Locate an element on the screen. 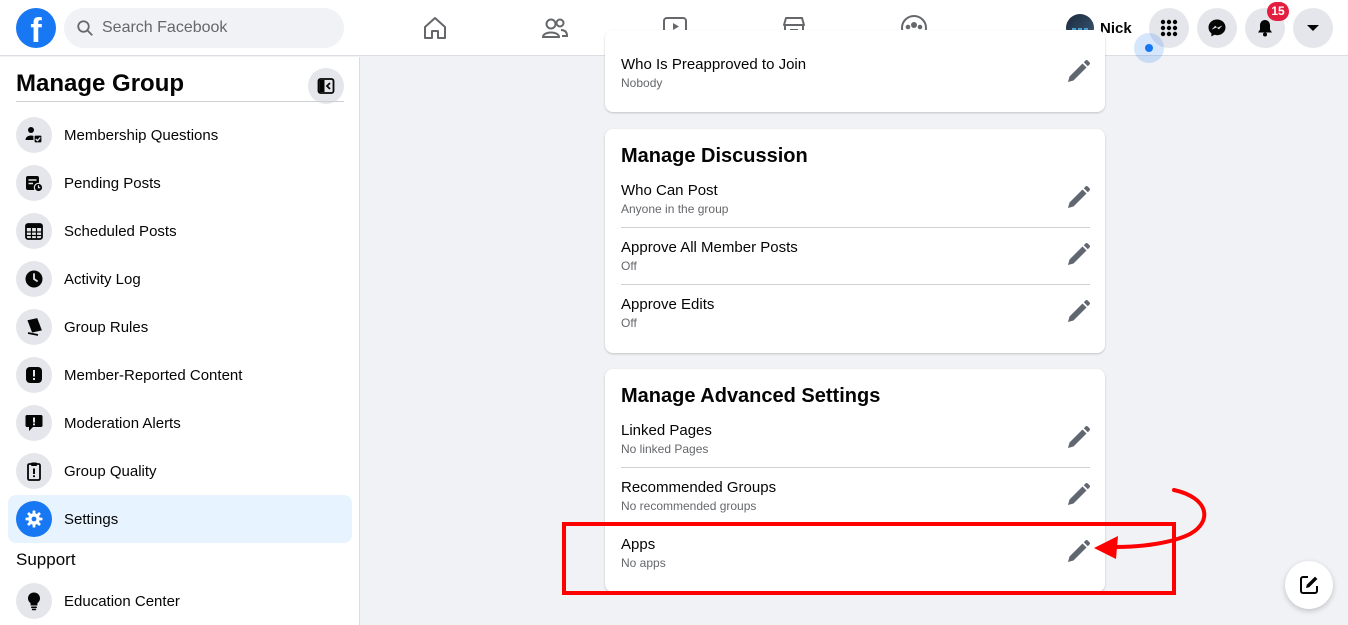  panel-toggle-icon is located at coordinates (326, 86).